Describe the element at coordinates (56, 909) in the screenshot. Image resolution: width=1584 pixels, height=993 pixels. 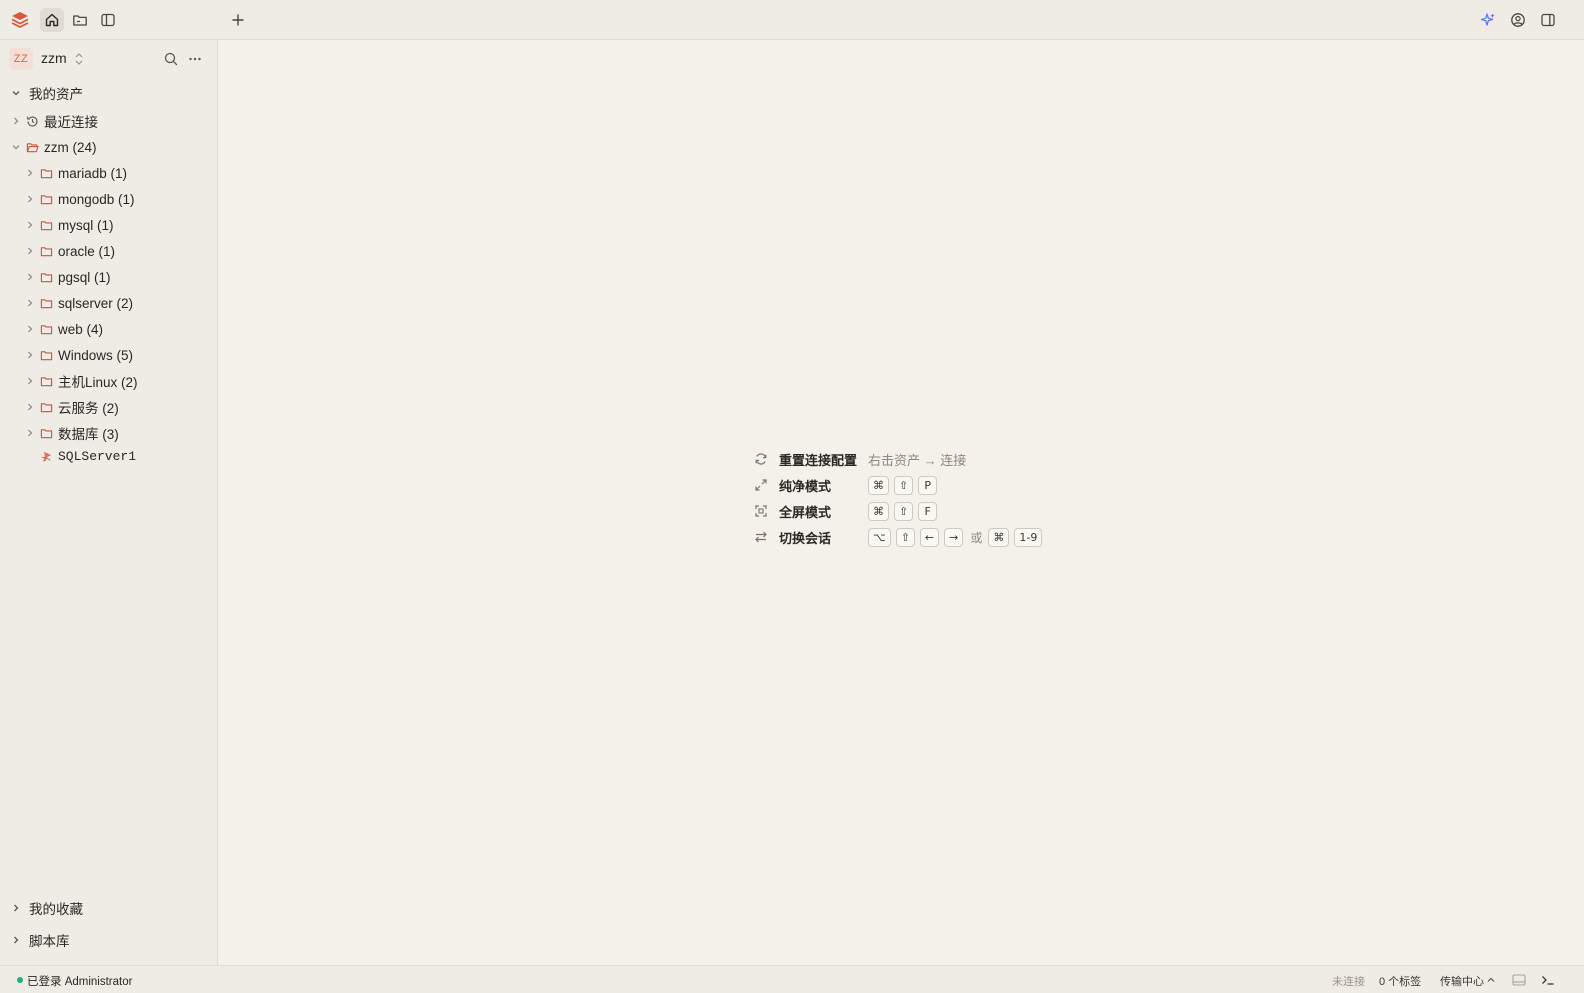
I see `section-favorites-label: 我的收藏` at that location.